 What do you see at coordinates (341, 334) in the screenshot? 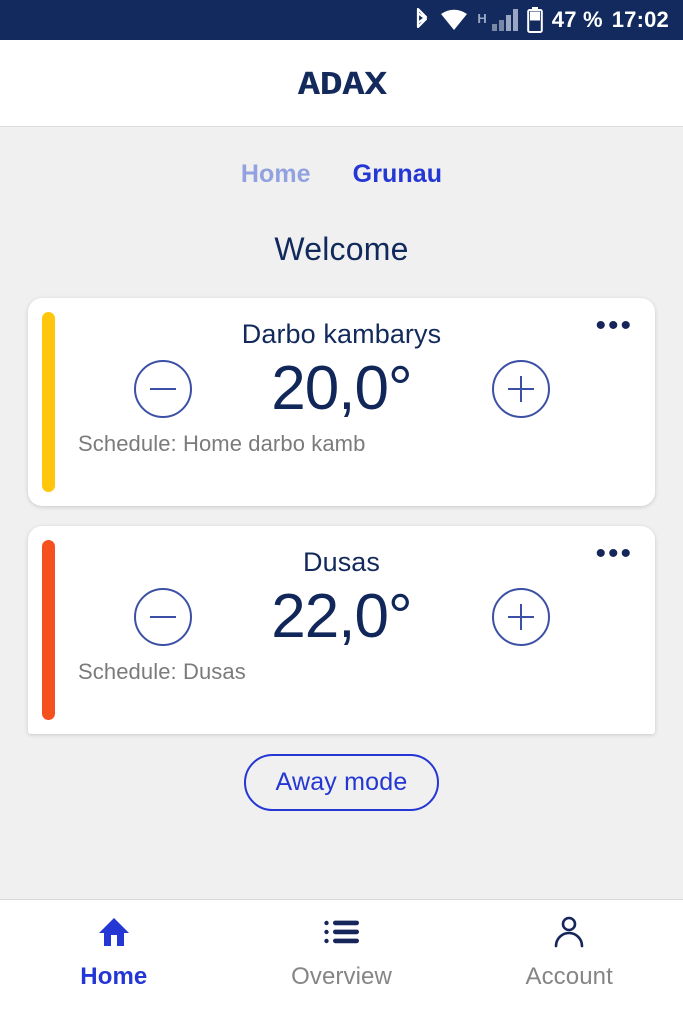
I see `room-name: Darbo kambarys` at bounding box center [341, 334].